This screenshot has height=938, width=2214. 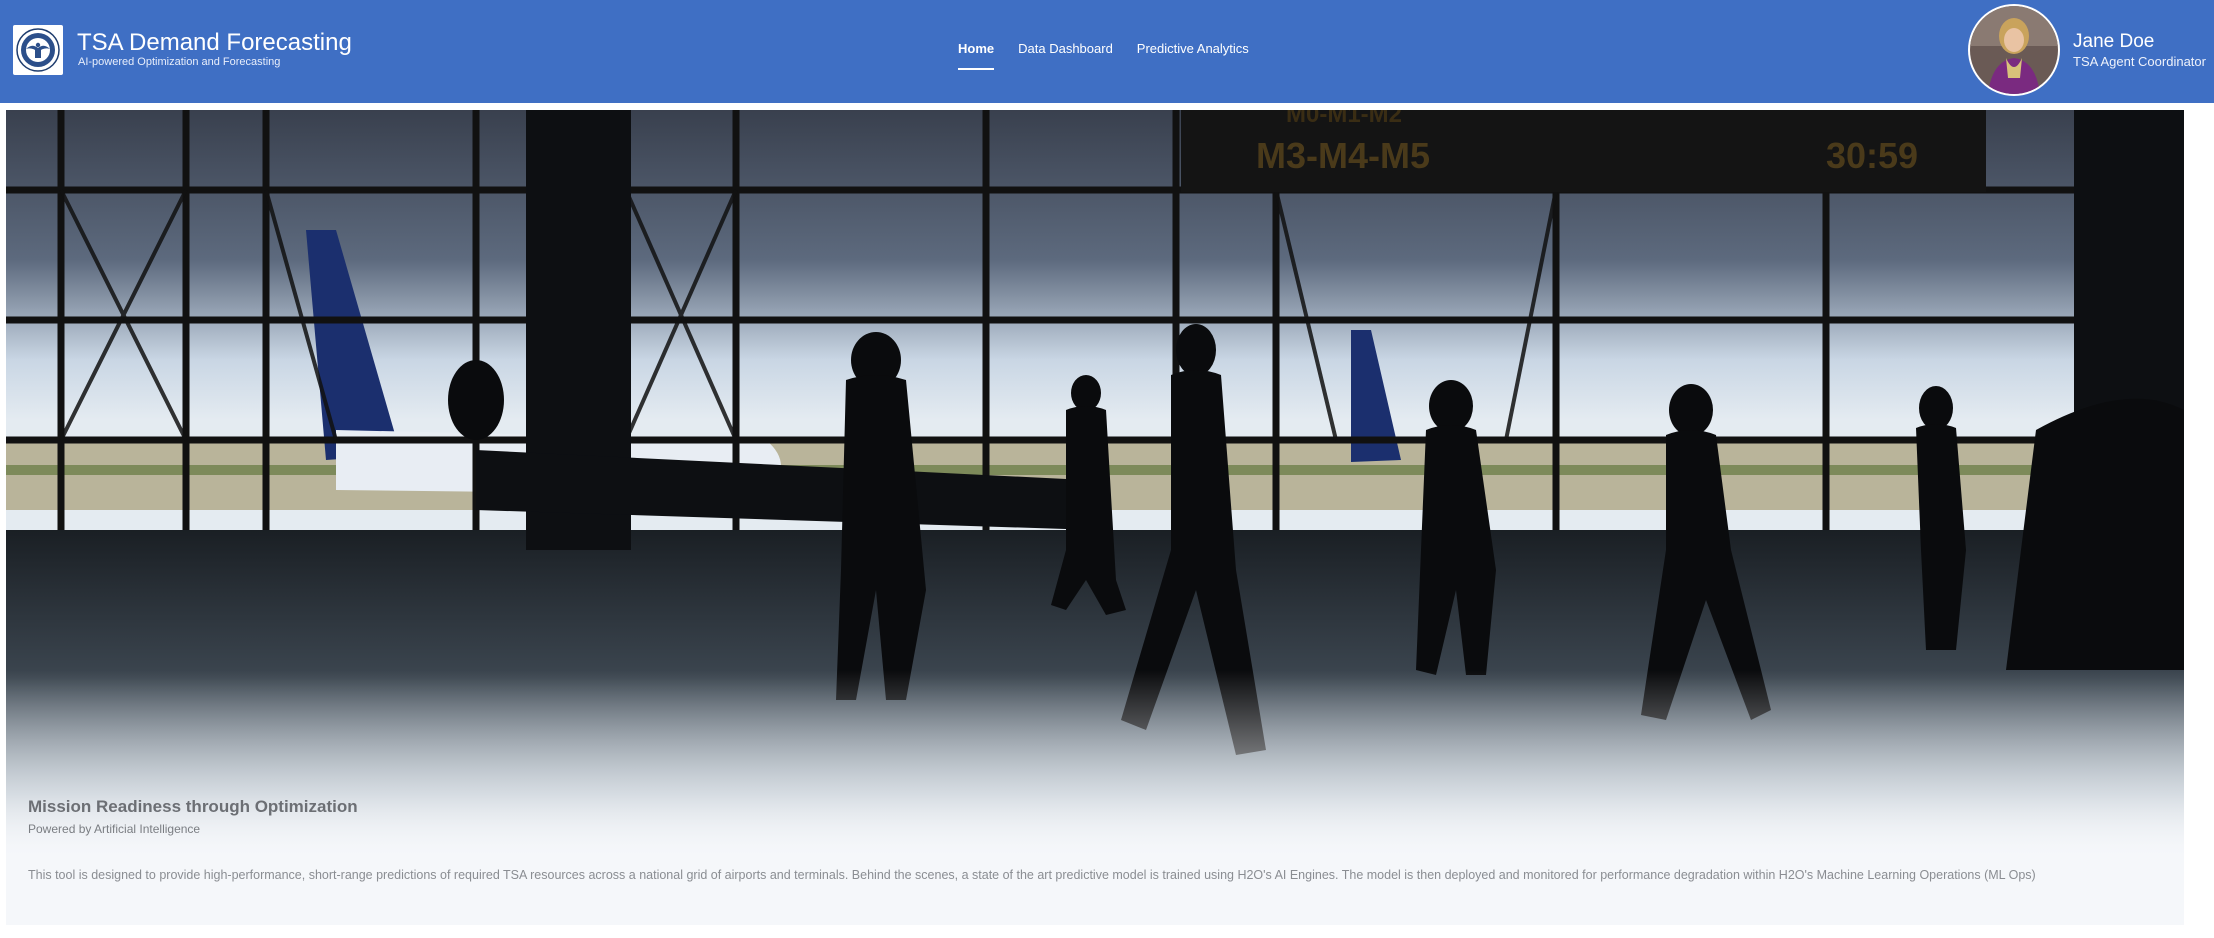 I want to click on app-title: TSA Demand Forecasting, so click(x=214, y=42).